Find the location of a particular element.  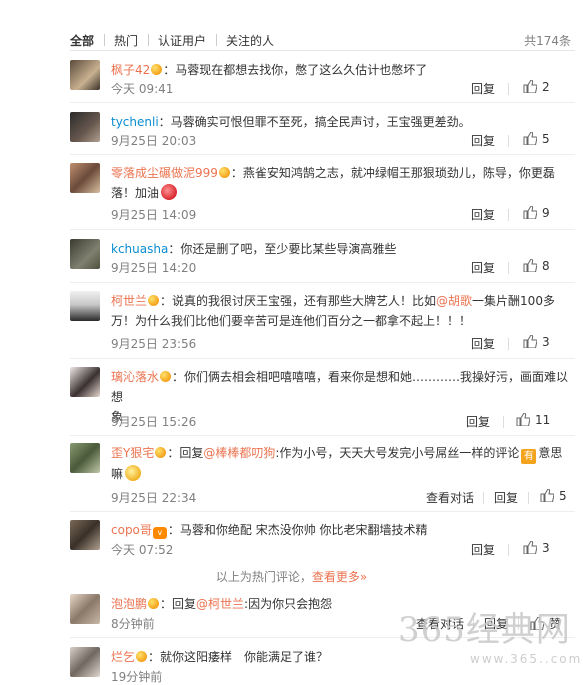

comment-actions: 回复 5 is located at coordinates (521, 140).